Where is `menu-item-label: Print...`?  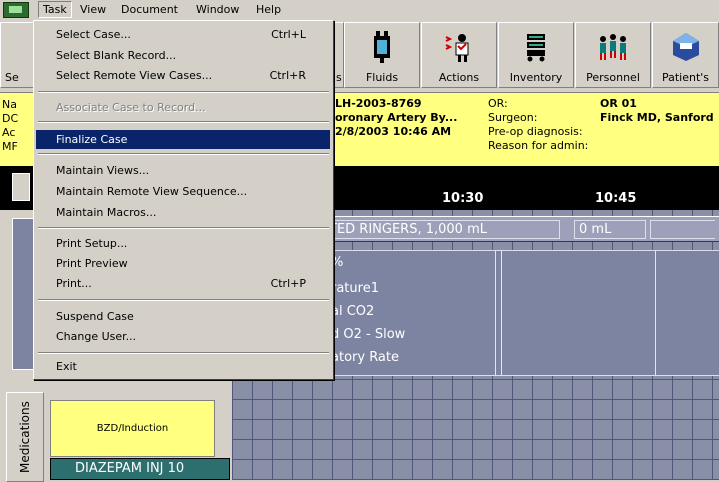 menu-item-label: Print... is located at coordinates (74, 283).